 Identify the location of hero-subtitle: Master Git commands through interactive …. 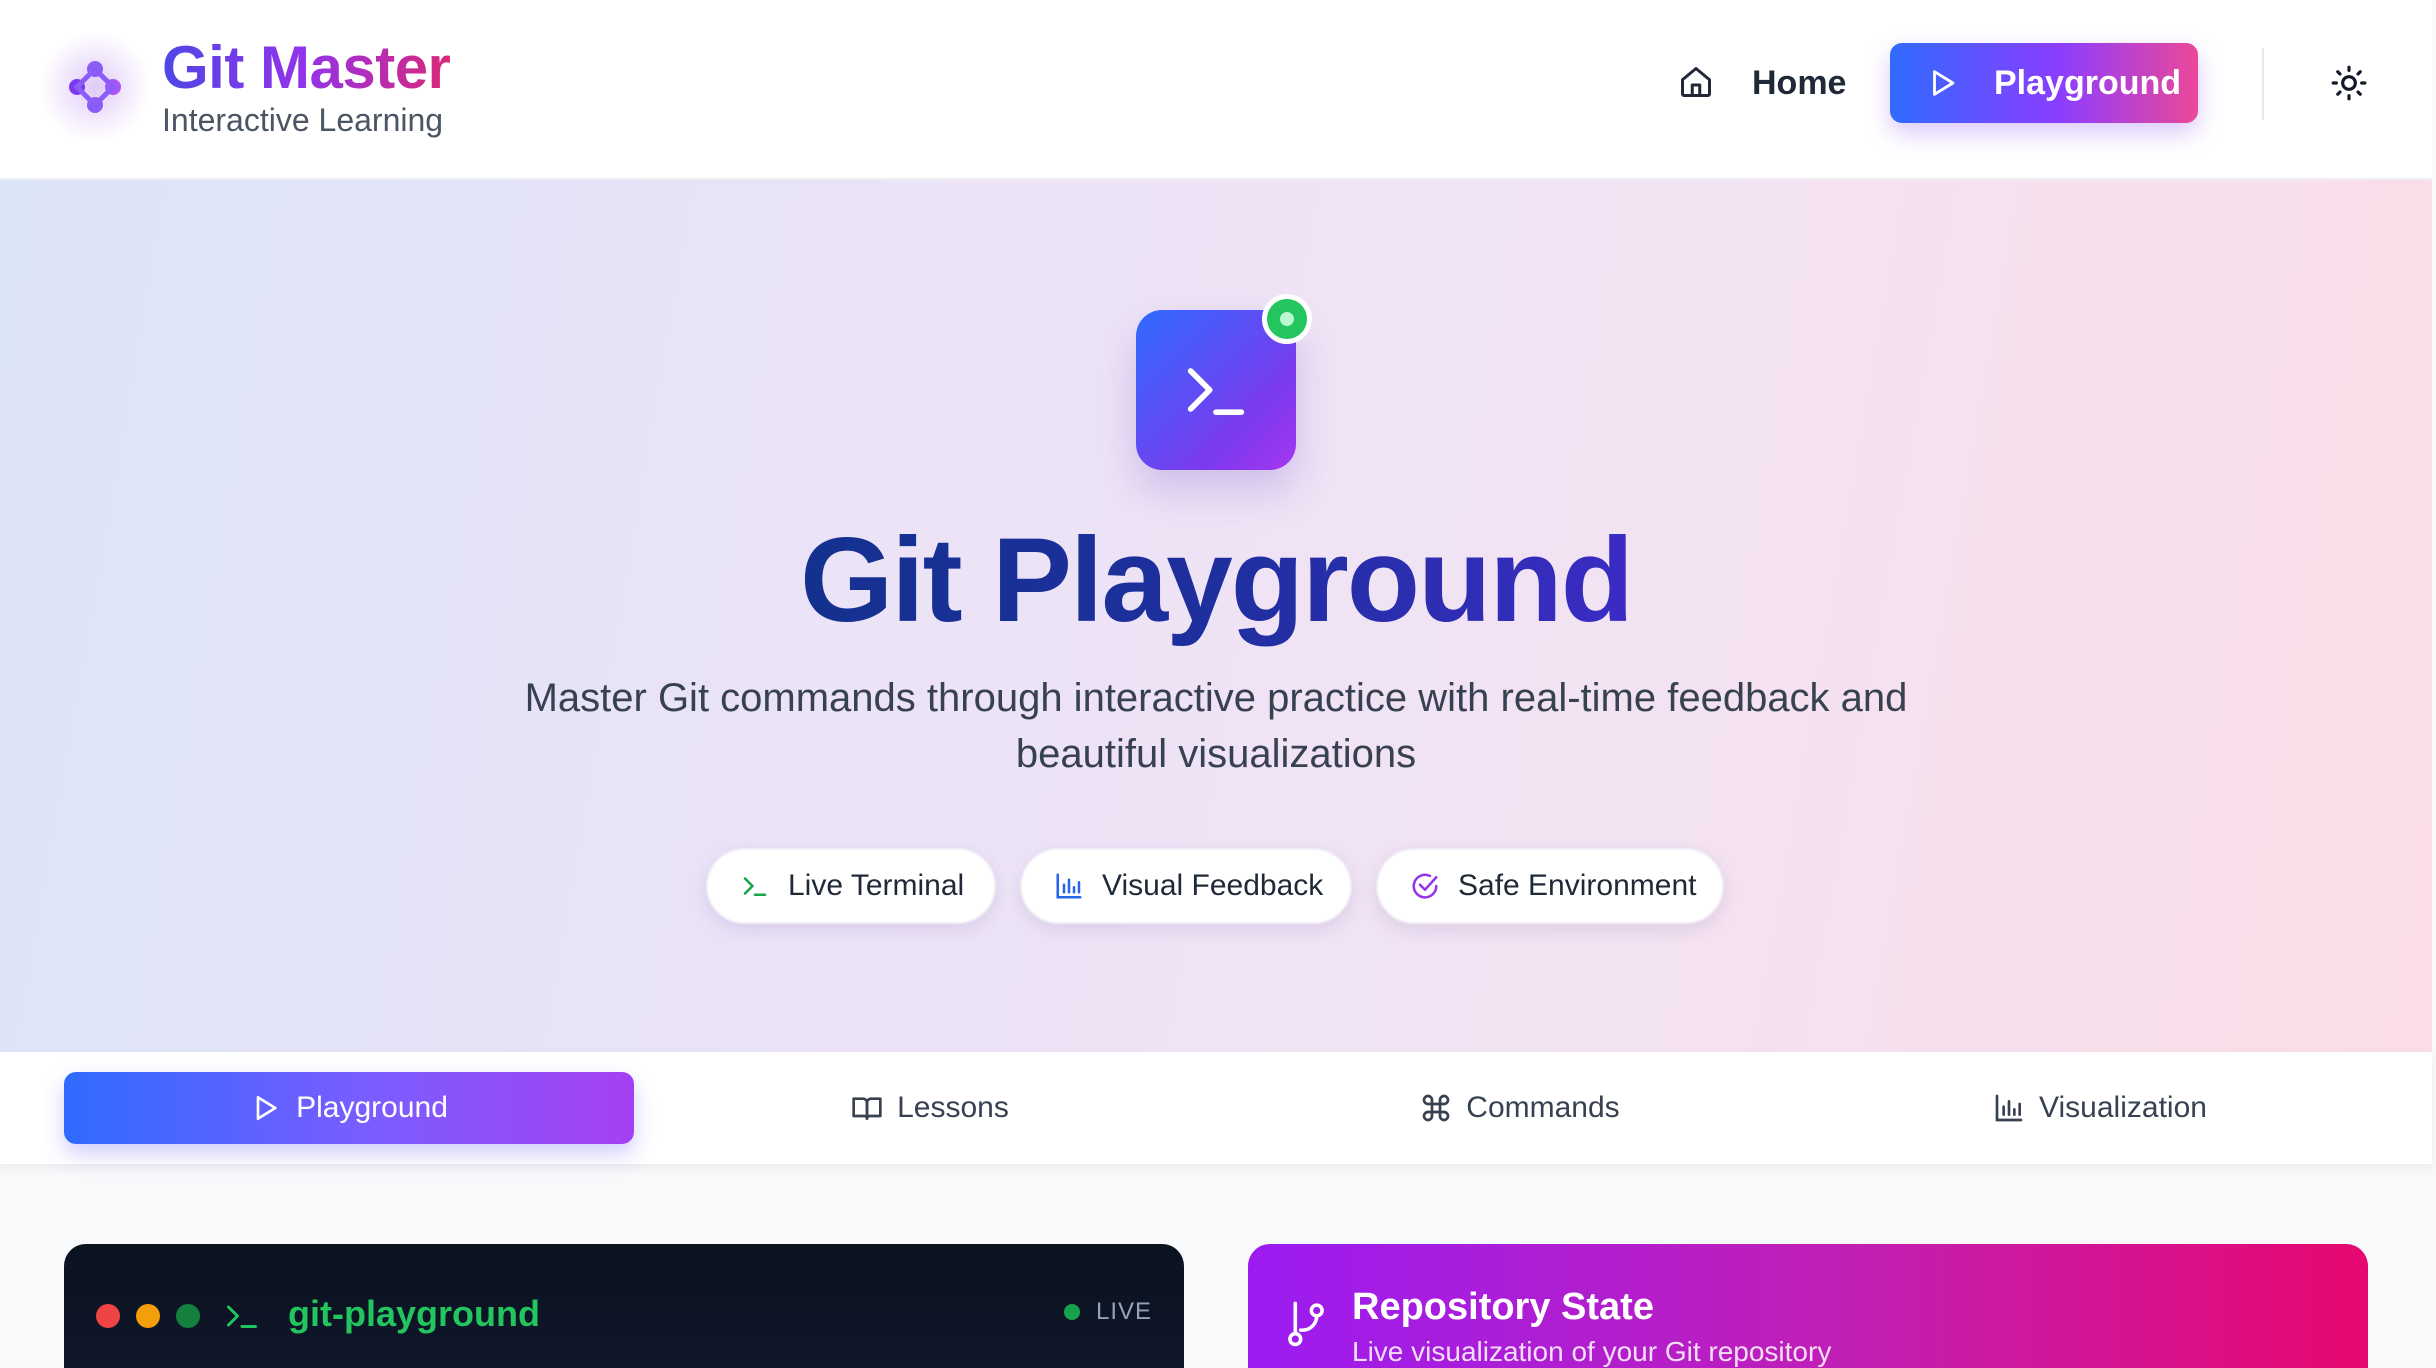
(1216, 726).